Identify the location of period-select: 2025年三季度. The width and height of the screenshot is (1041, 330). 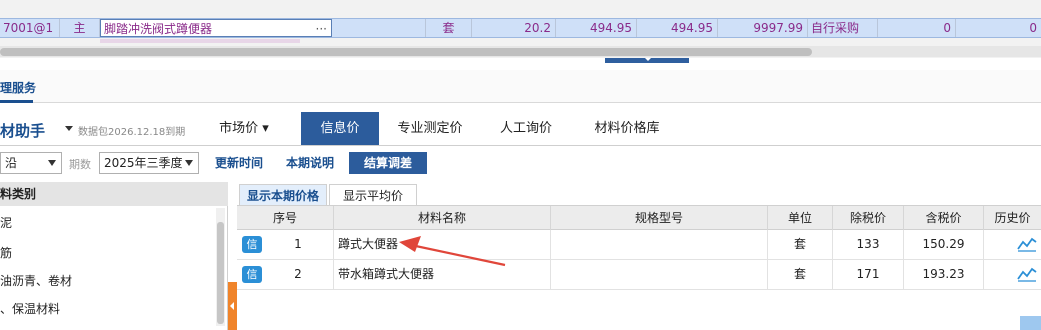
(149, 163).